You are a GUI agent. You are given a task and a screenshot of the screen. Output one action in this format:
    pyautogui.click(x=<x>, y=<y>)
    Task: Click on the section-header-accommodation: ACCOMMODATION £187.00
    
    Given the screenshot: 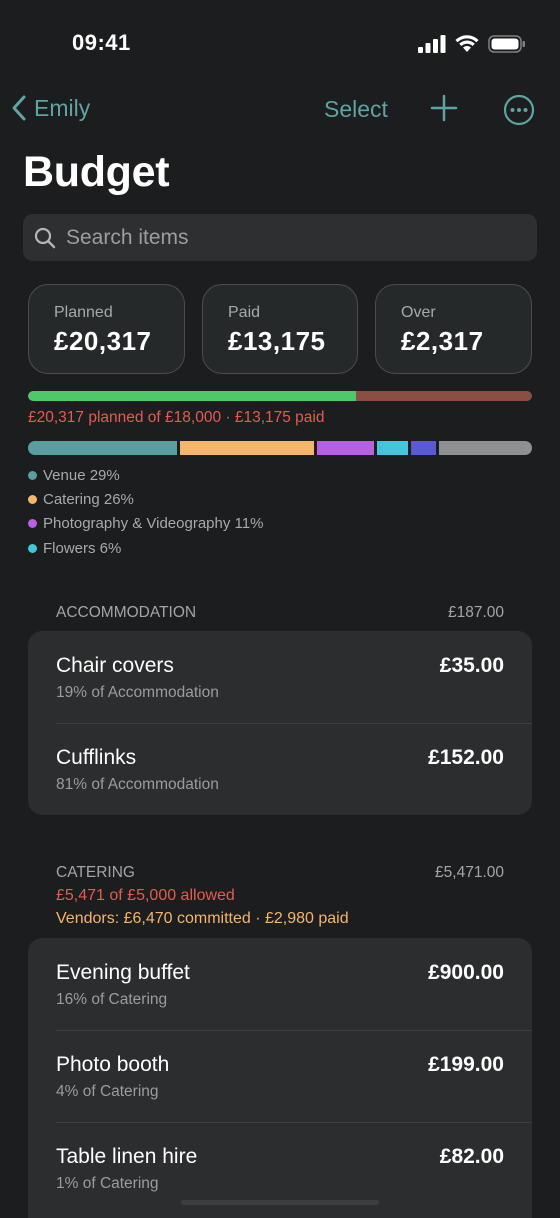 What is the action you would take?
    pyautogui.click(x=280, y=613)
    